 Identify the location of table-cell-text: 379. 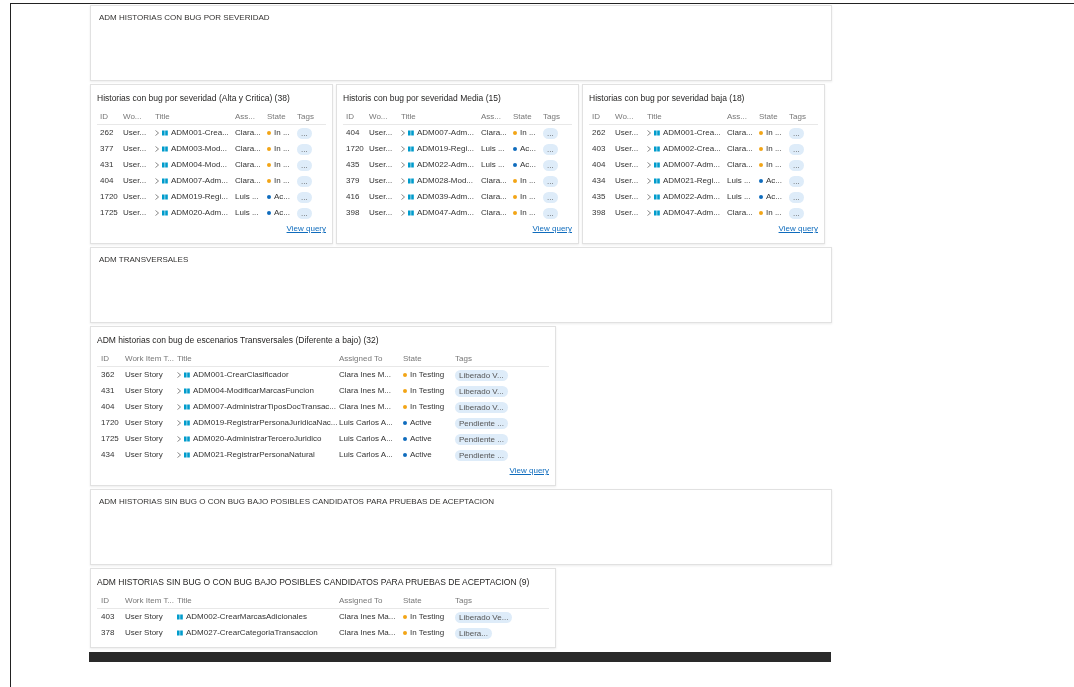
(353, 181).